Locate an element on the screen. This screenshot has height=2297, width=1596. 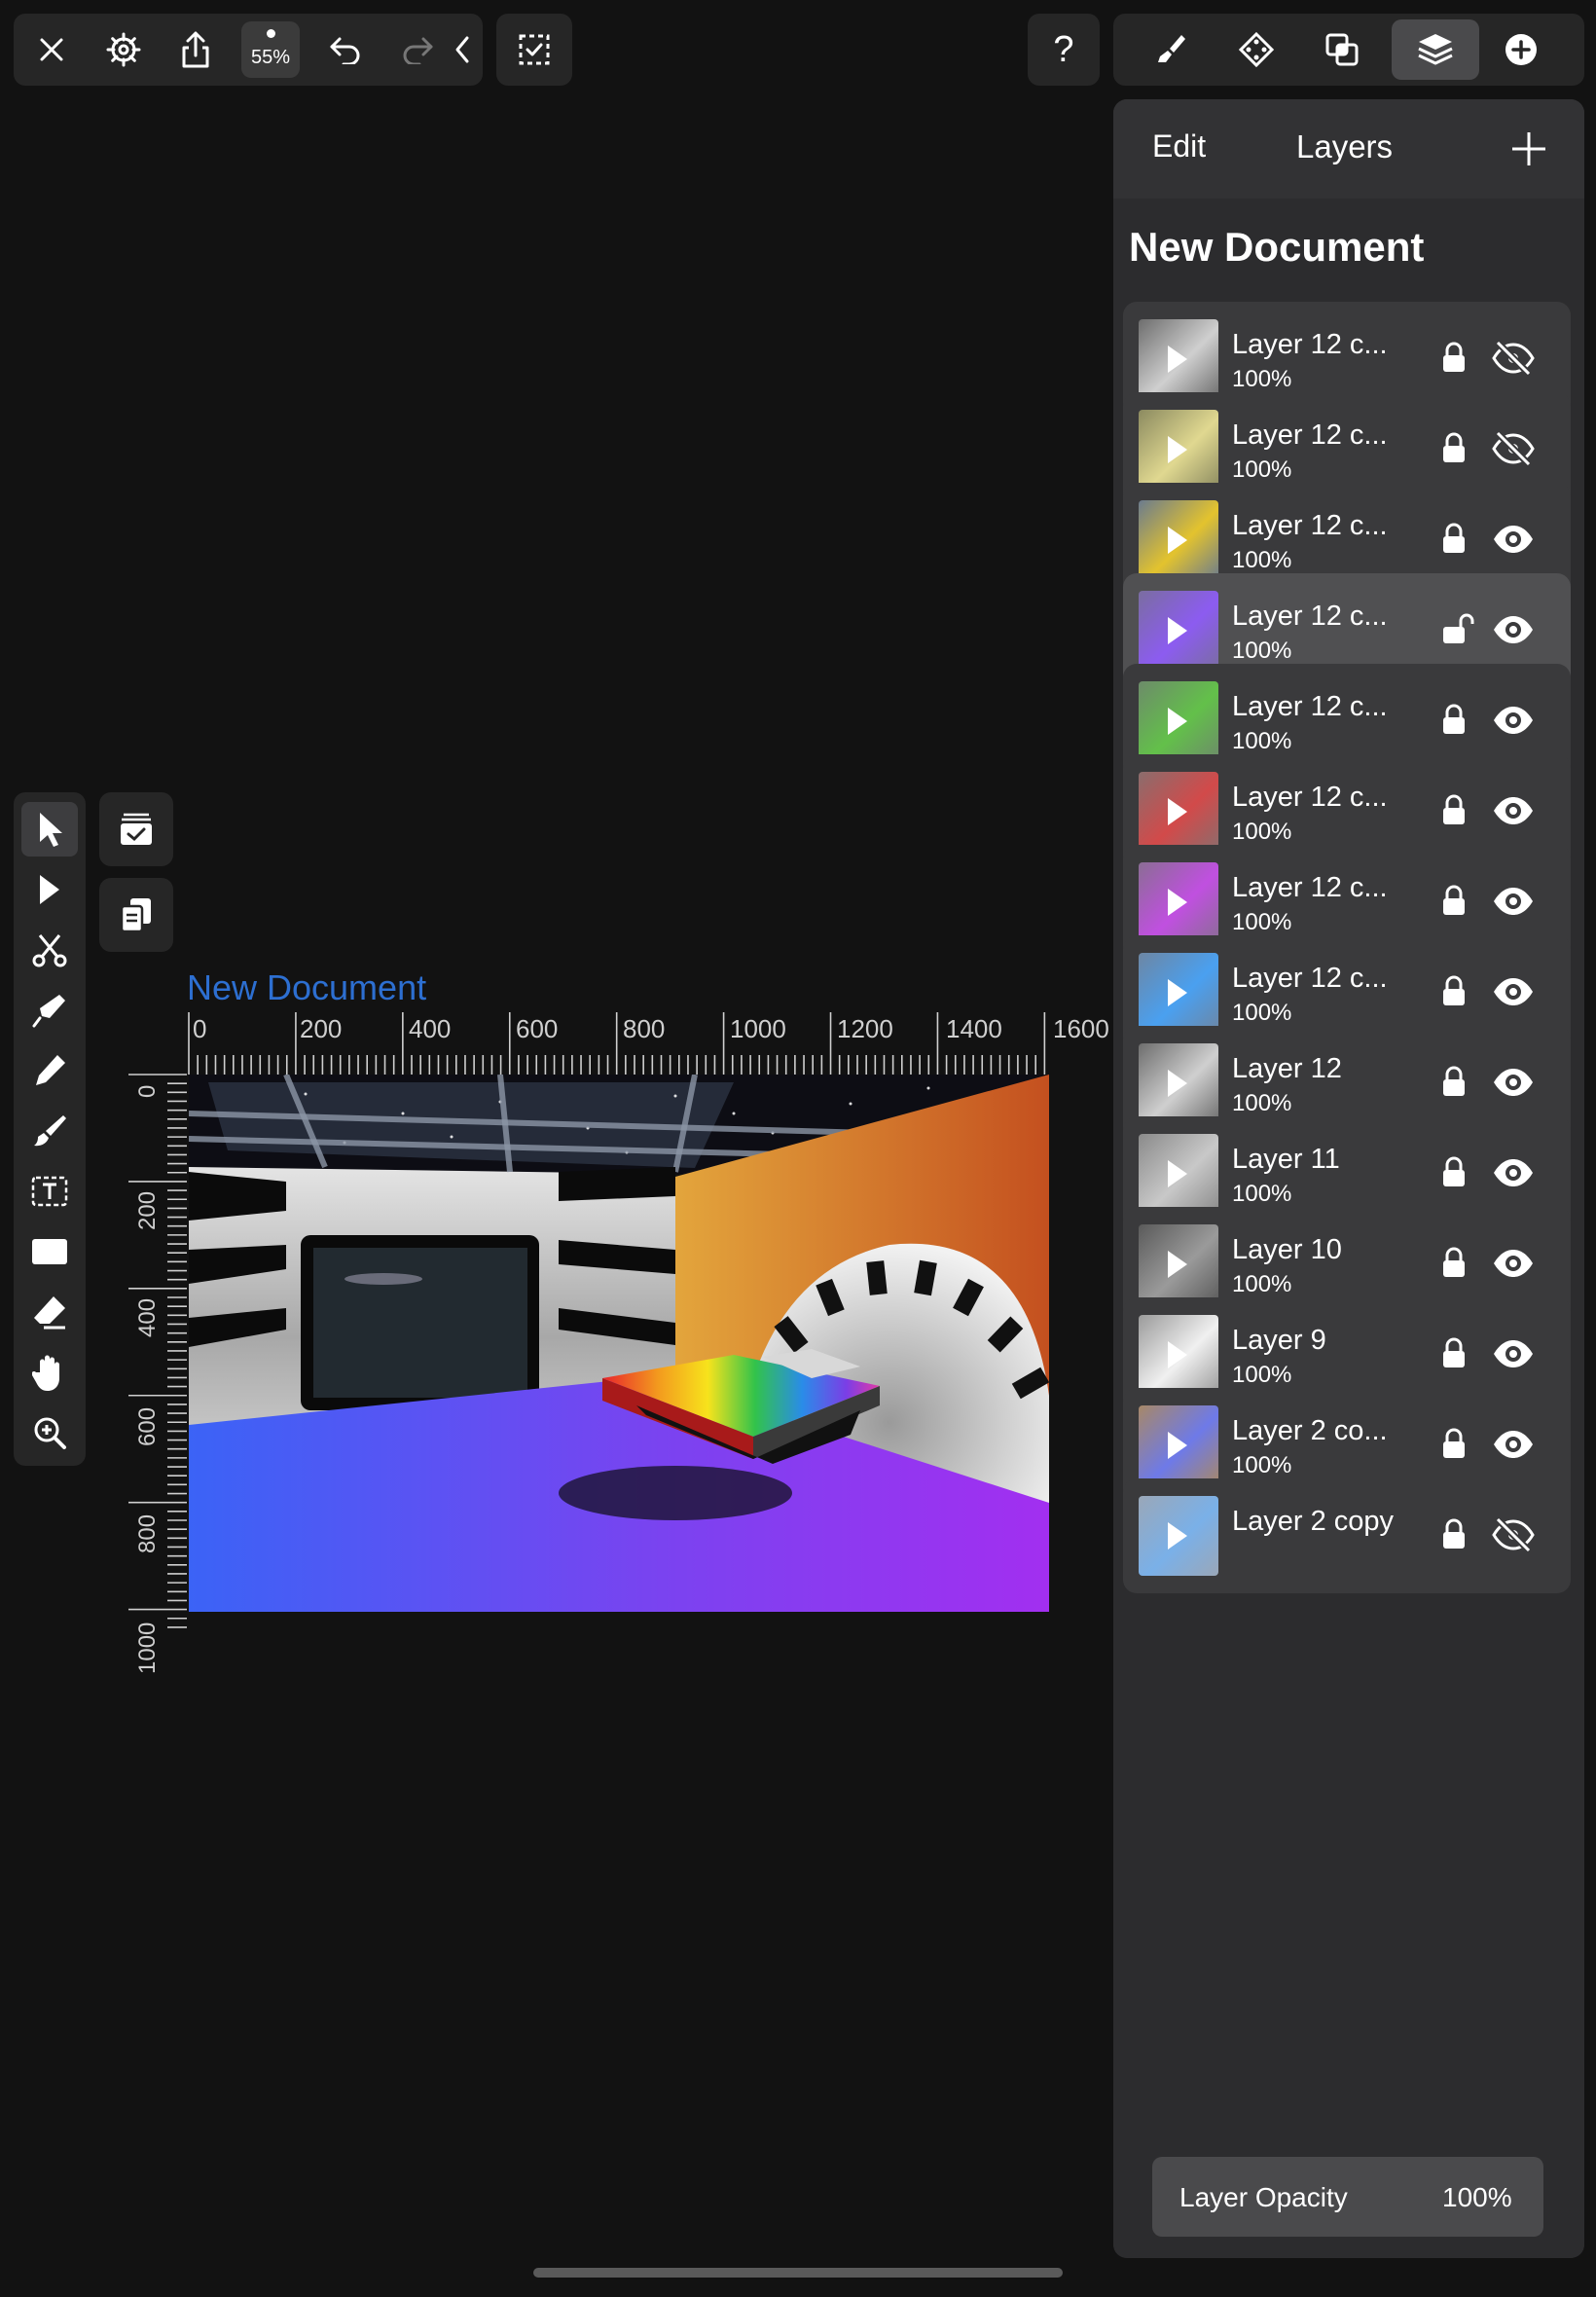
add-layer-icon is located at coordinates (1529, 149).